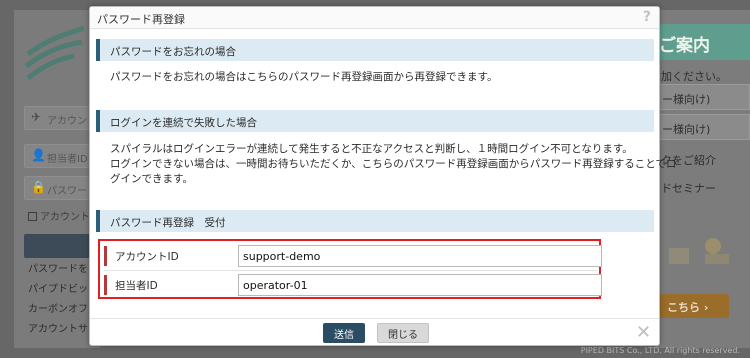 Image resolution: width=750 pixels, height=358 pixels. Describe the element at coordinates (54, 52) in the screenshot. I see `spiral-logo` at that location.